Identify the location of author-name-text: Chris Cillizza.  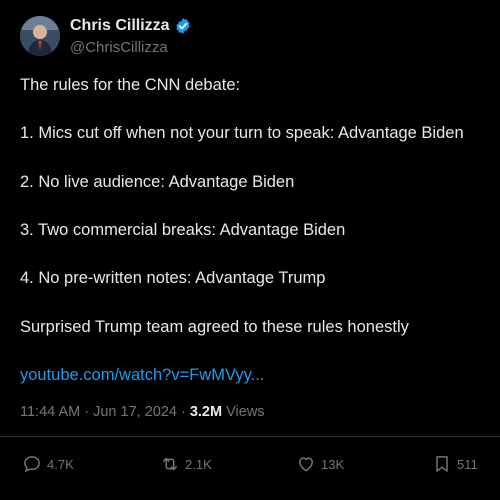
(120, 26).